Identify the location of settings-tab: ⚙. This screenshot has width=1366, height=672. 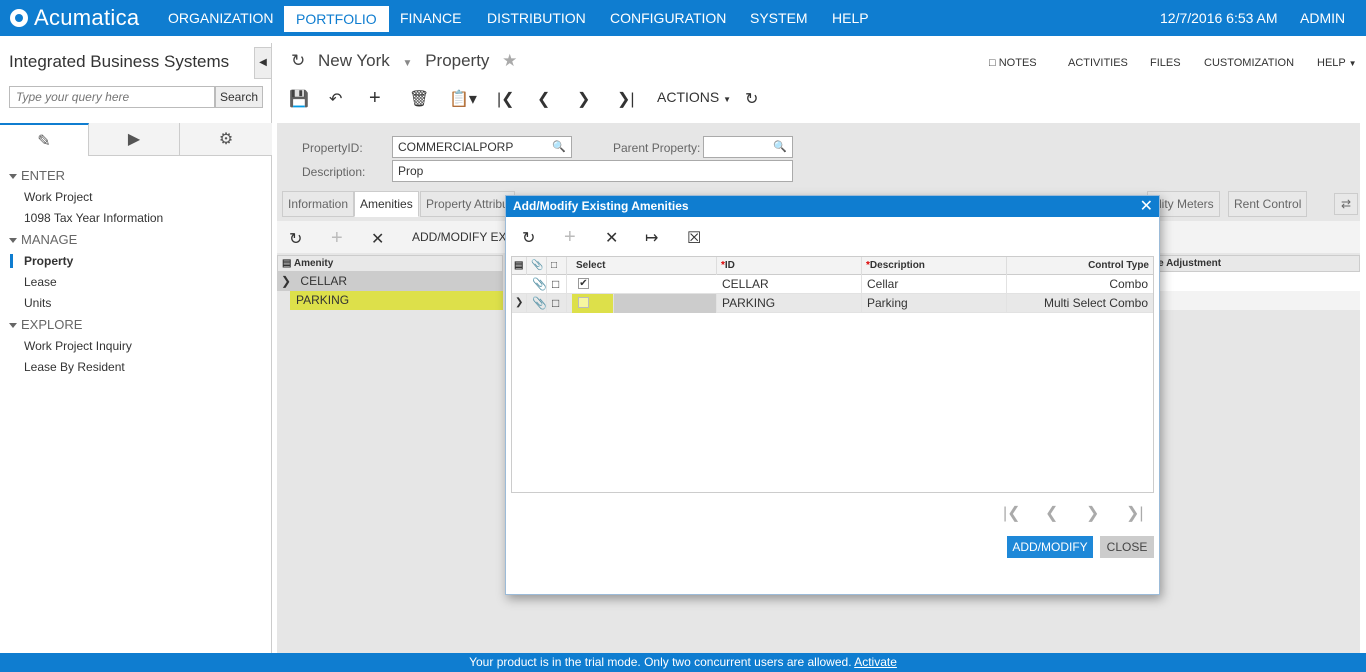
(226, 139).